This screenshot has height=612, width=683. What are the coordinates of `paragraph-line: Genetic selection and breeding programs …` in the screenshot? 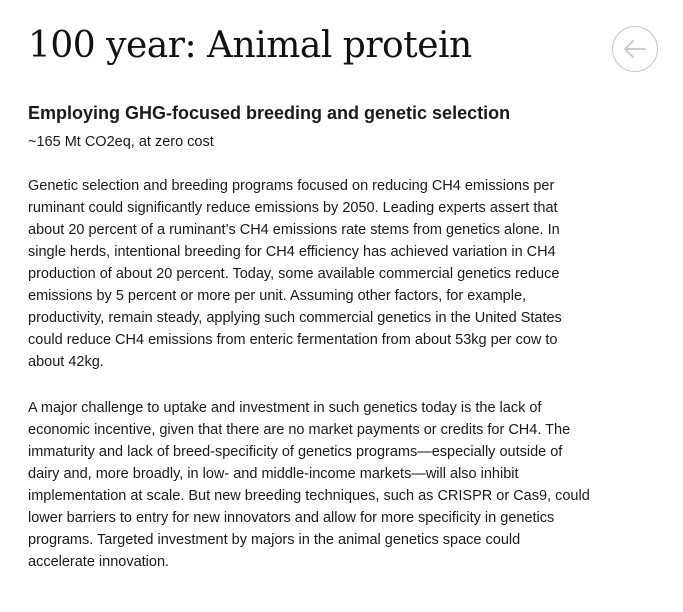 It's located at (291, 186).